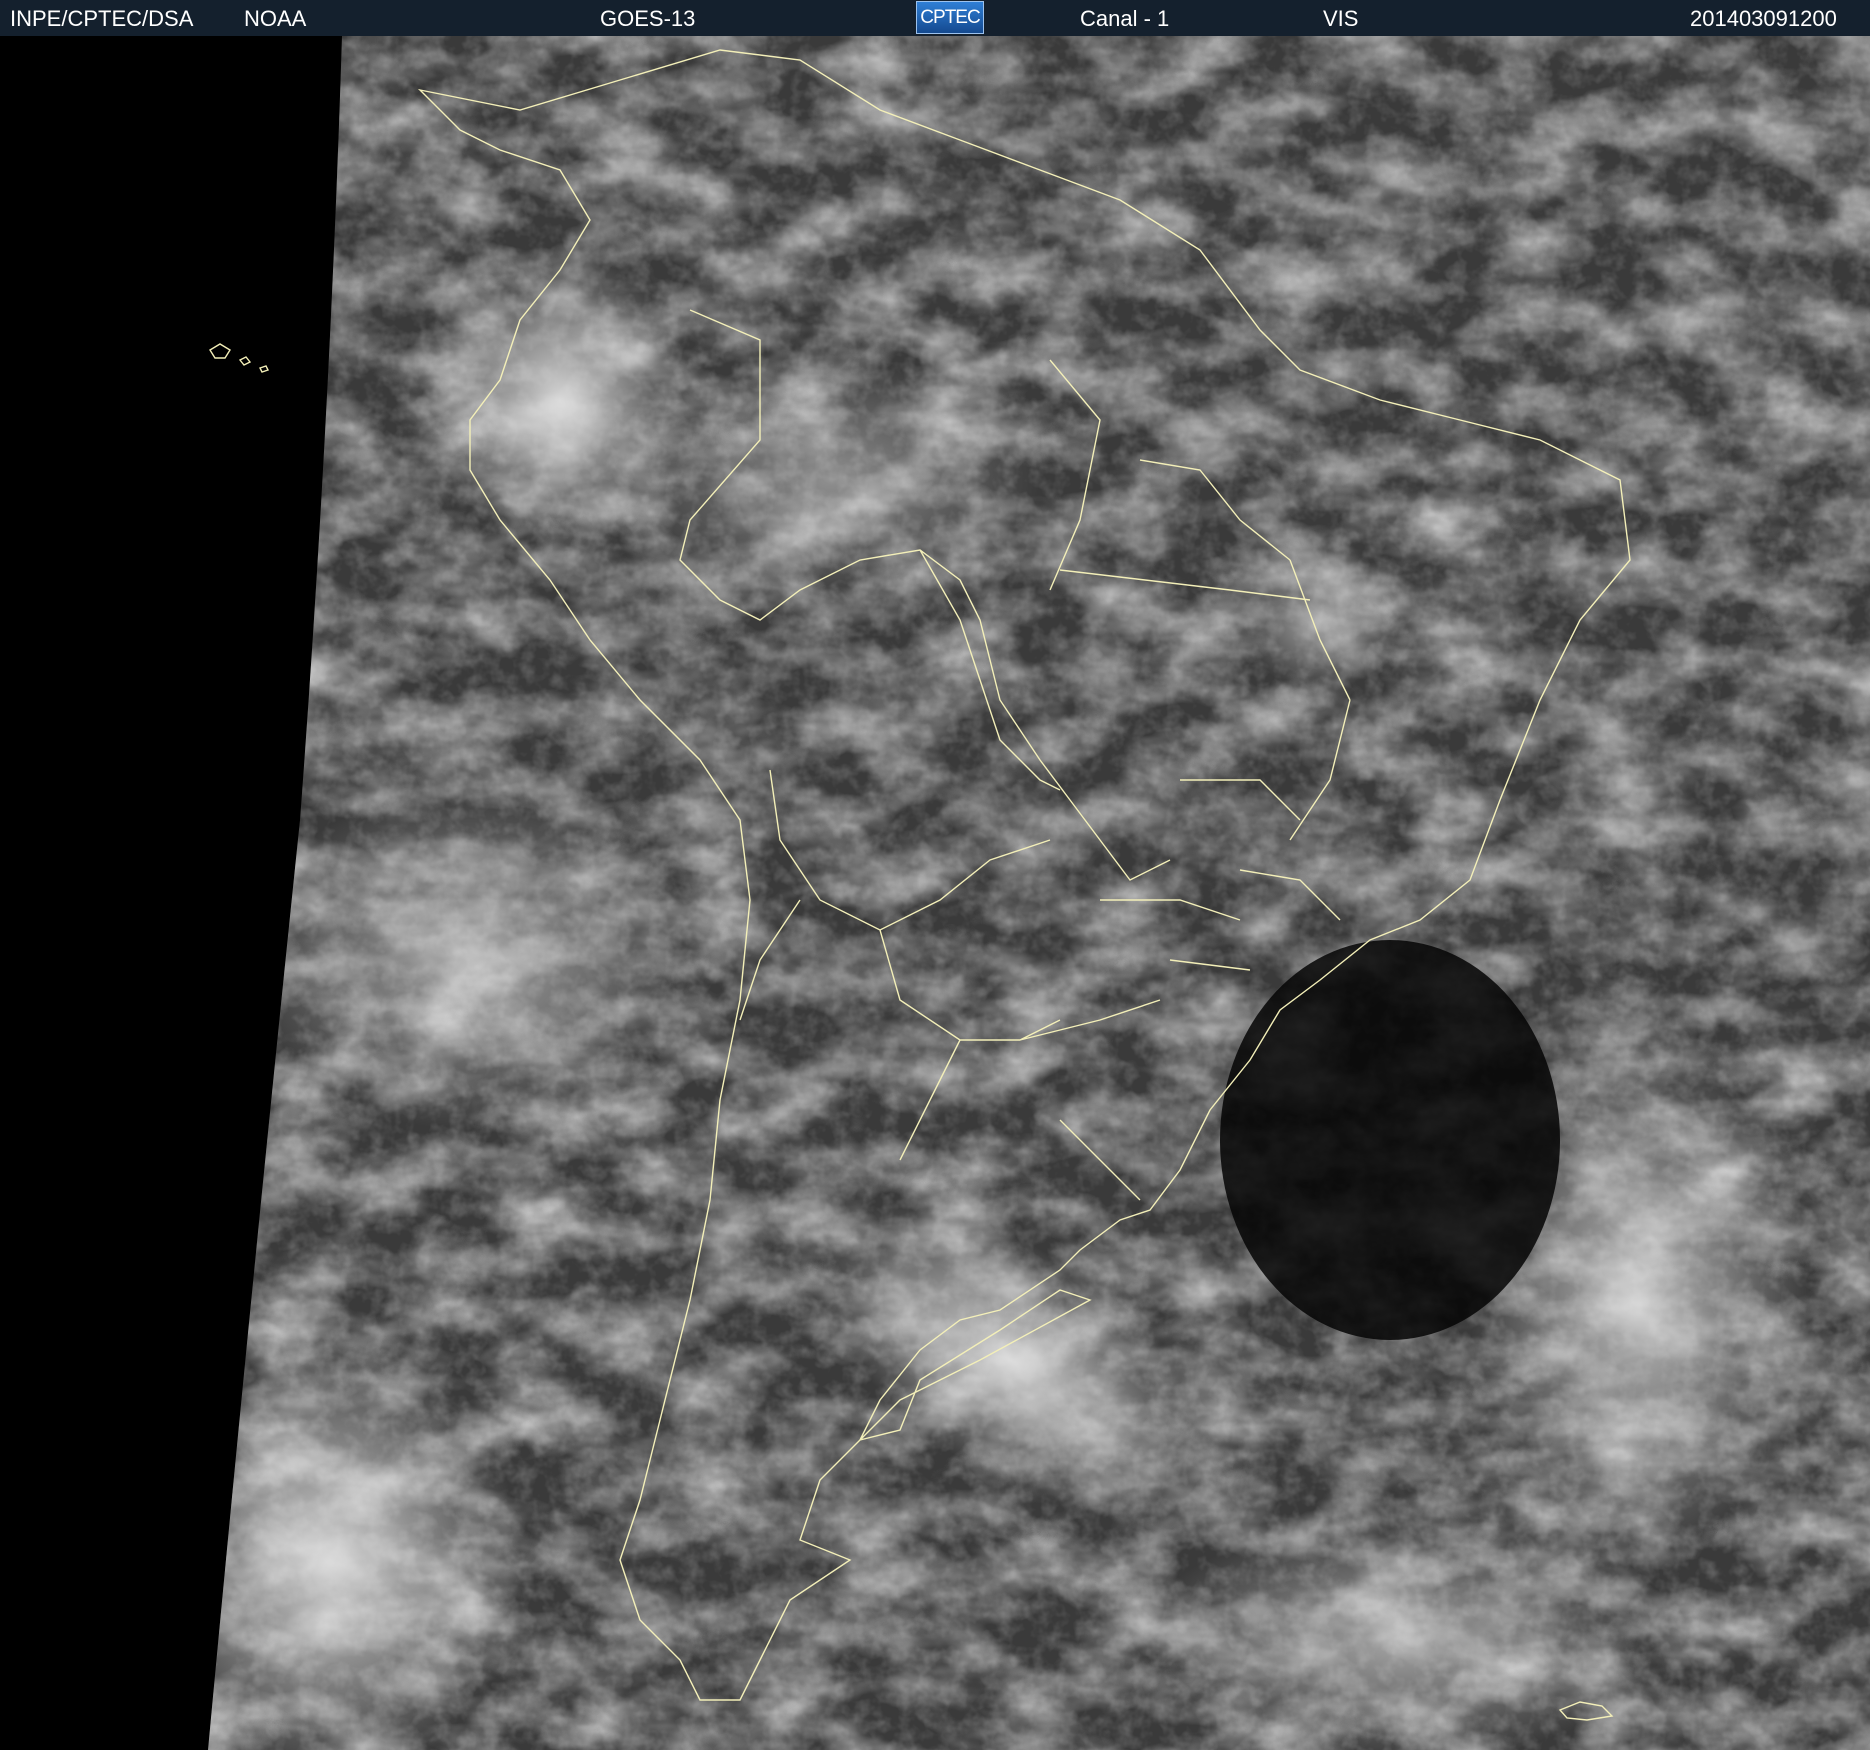 The width and height of the screenshot is (1870, 1750). Describe the element at coordinates (1341, 18) in the screenshot. I see `band-label: VIS` at that location.